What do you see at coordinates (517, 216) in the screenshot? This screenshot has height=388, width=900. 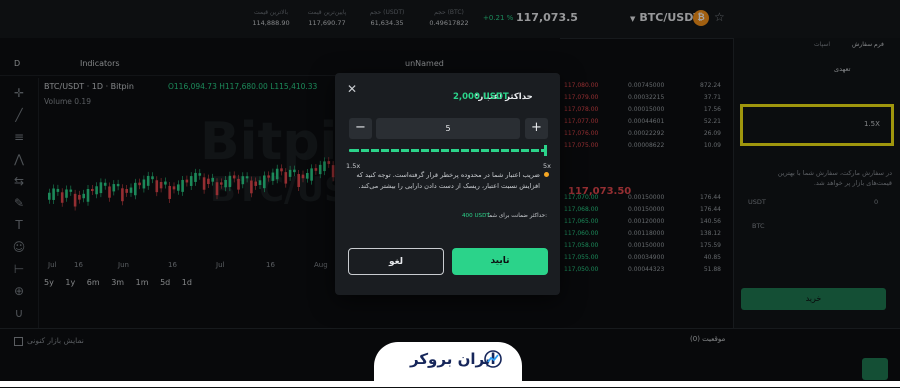 I see `max-margin-label: حداکثر ضمانت برای شما:` at bounding box center [517, 216].